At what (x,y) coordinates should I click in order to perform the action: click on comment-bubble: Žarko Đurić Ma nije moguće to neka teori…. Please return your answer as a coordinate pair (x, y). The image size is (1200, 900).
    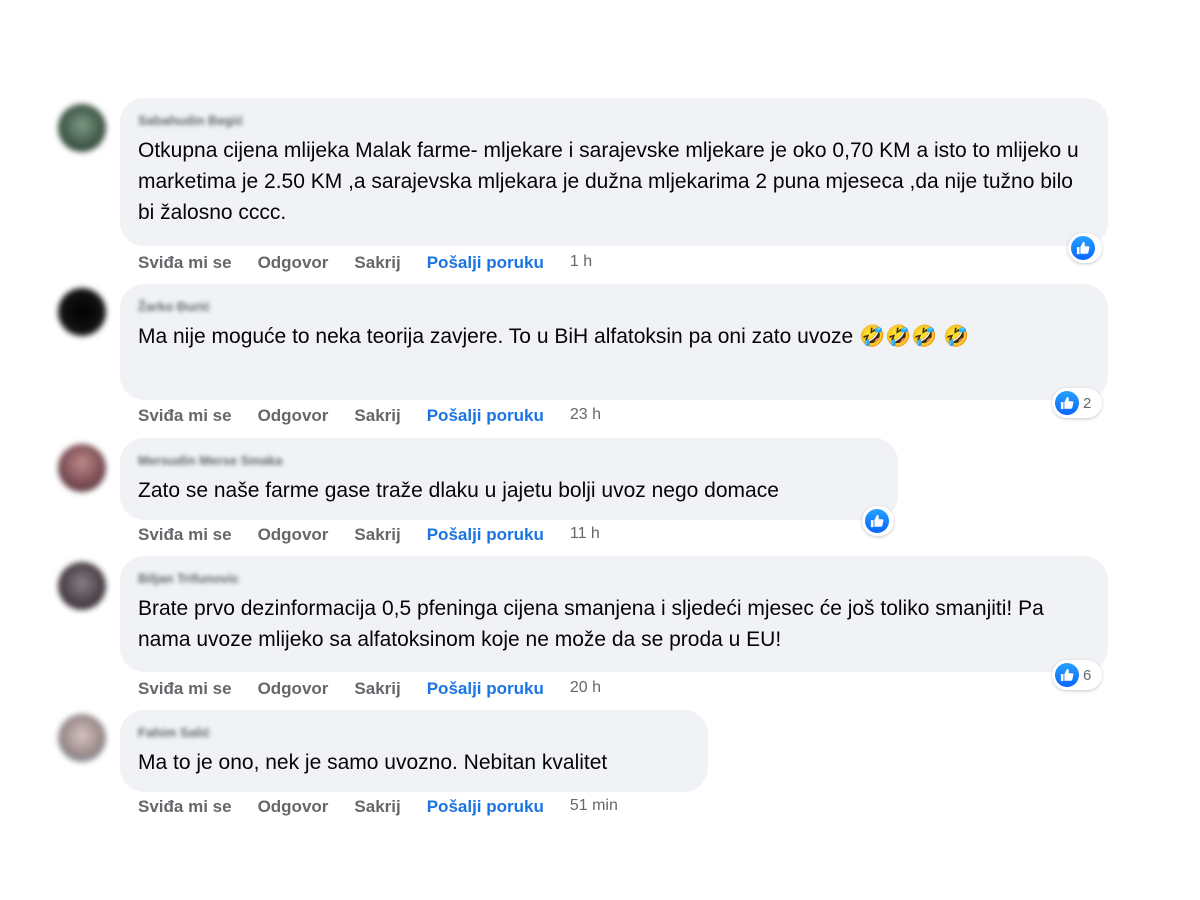
    Looking at the image, I should click on (614, 342).